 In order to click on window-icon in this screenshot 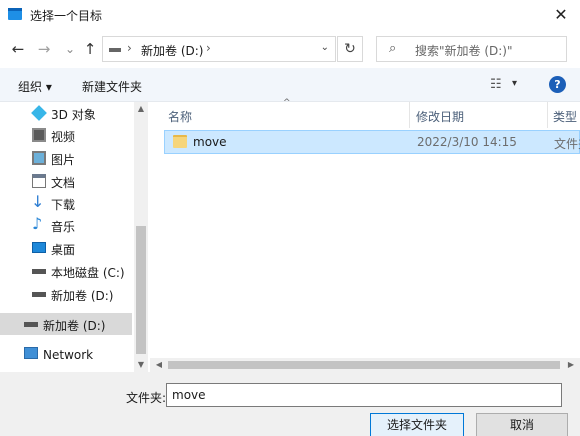, I will do `click(15, 14)`.